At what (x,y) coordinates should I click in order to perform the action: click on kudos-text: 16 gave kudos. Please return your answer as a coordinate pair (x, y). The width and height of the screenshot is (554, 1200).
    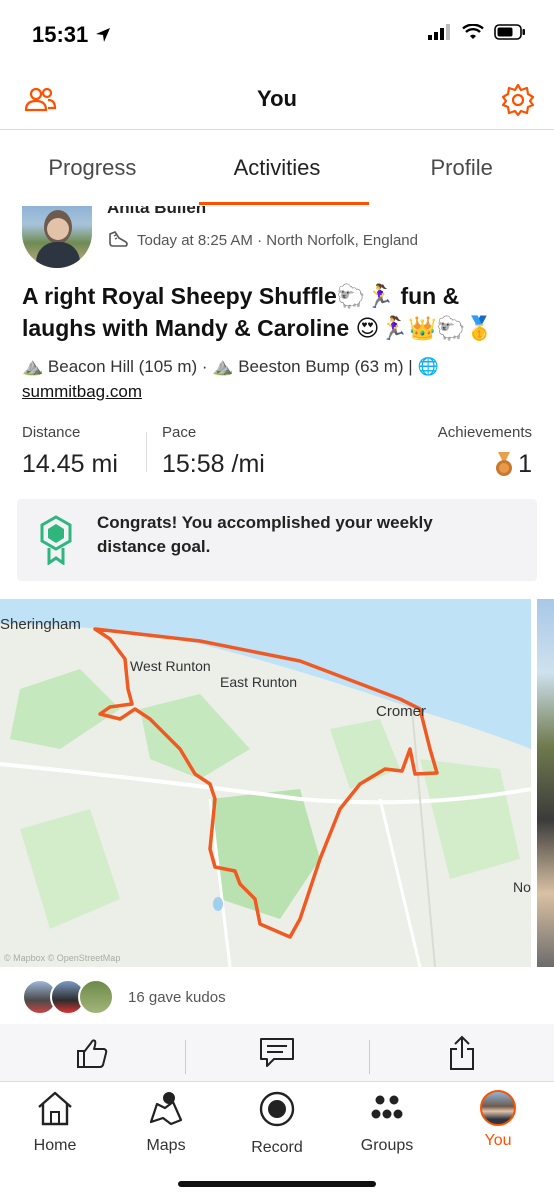
    Looking at the image, I should click on (177, 997).